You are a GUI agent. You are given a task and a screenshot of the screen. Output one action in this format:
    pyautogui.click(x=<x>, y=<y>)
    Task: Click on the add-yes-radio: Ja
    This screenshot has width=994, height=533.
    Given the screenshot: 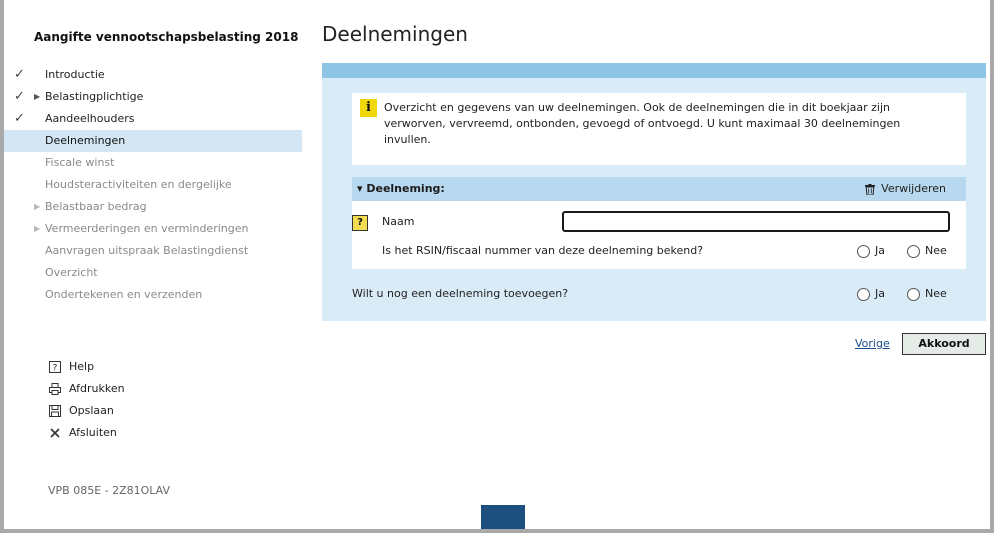 What is the action you would take?
    pyautogui.click(x=871, y=294)
    